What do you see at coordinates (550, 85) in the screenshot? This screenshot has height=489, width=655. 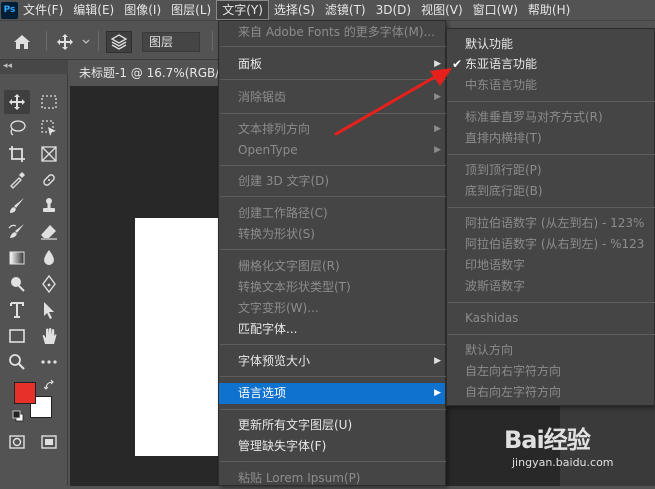 I see `submenu-middle-eastern-features: 中东语言功能` at bounding box center [550, 85].